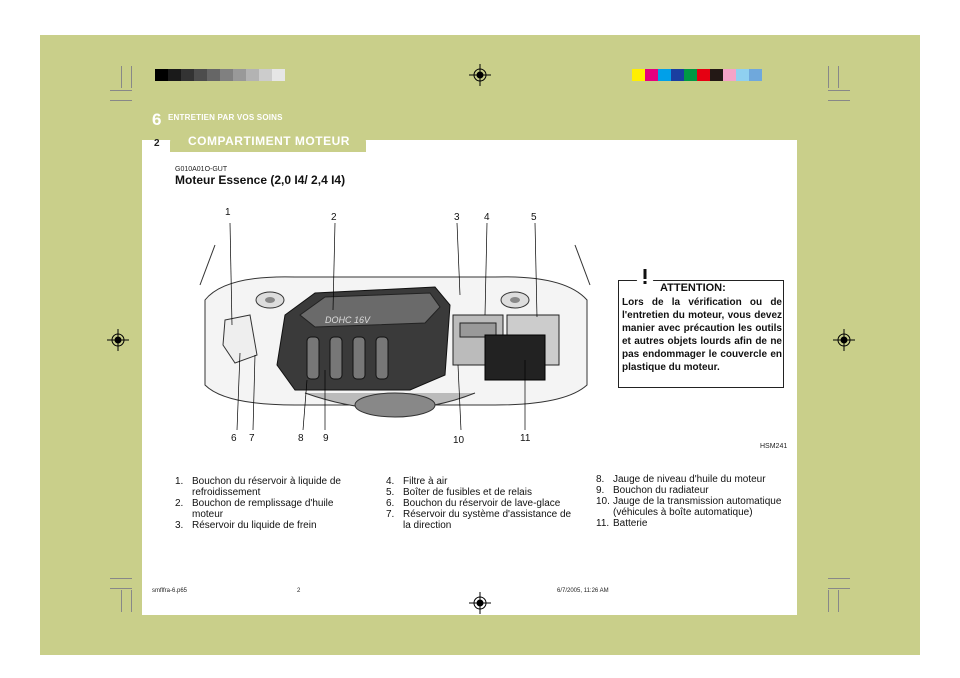 Image resolution: width=960 pixels, height=678 pixels. I want to click on callout-5: 5, so click(534, 217).